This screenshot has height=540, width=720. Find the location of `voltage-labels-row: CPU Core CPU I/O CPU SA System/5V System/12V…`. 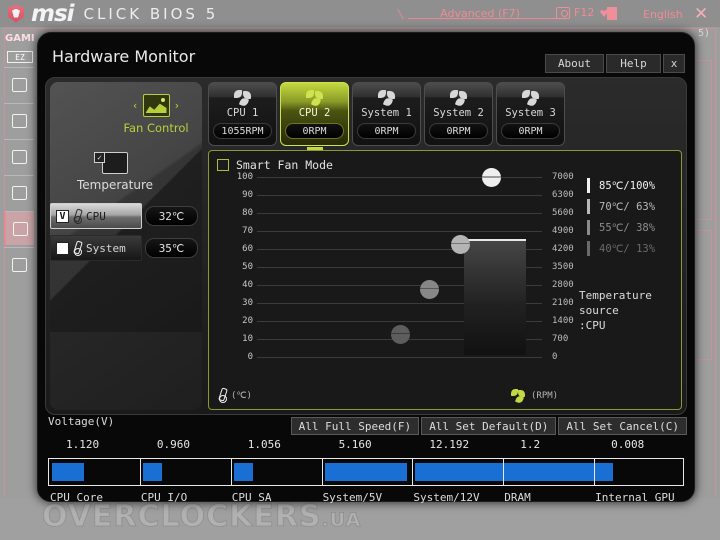

voltage-labels-row: CPU Core CPU I/O CPU SA System/5V System/12V… is located at coordinates (366, 498).